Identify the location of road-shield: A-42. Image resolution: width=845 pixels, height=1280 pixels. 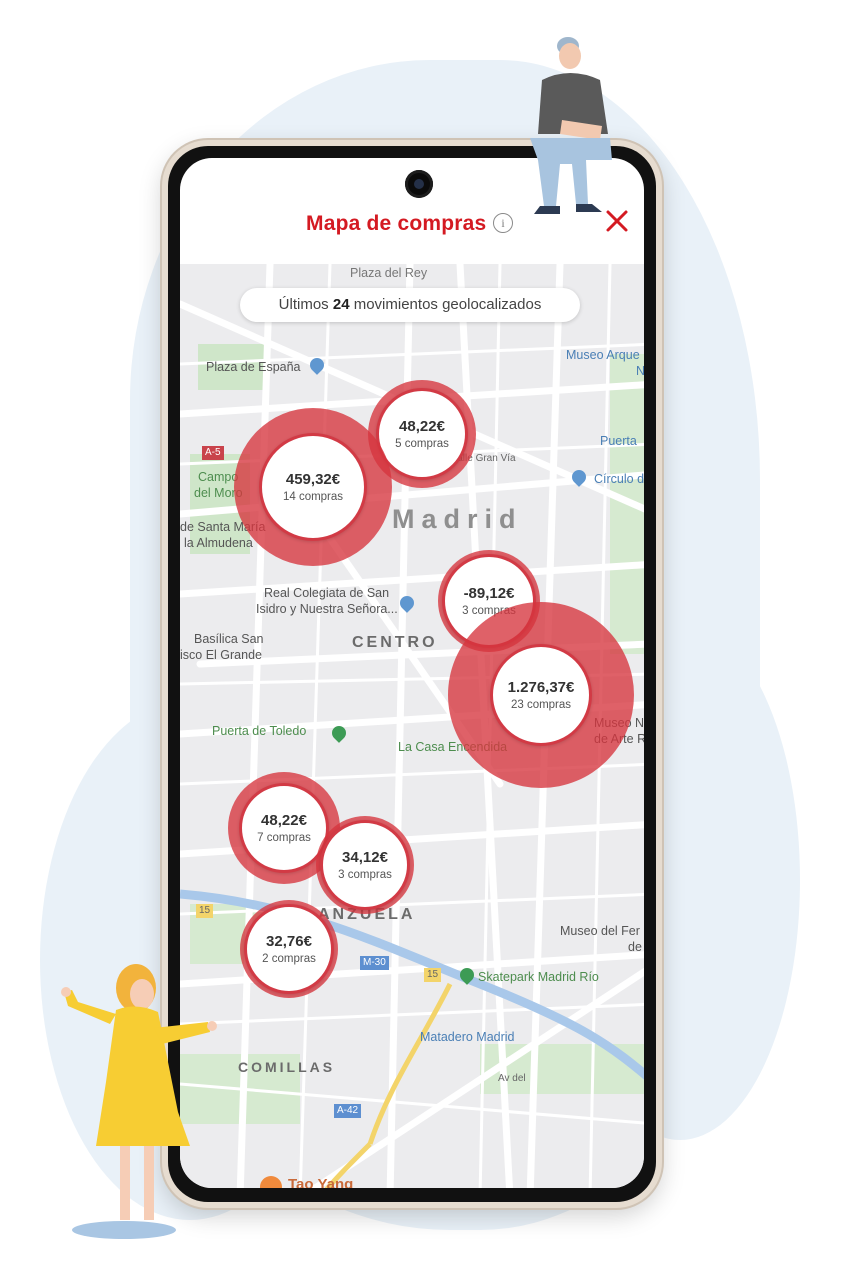
(348, 1111).